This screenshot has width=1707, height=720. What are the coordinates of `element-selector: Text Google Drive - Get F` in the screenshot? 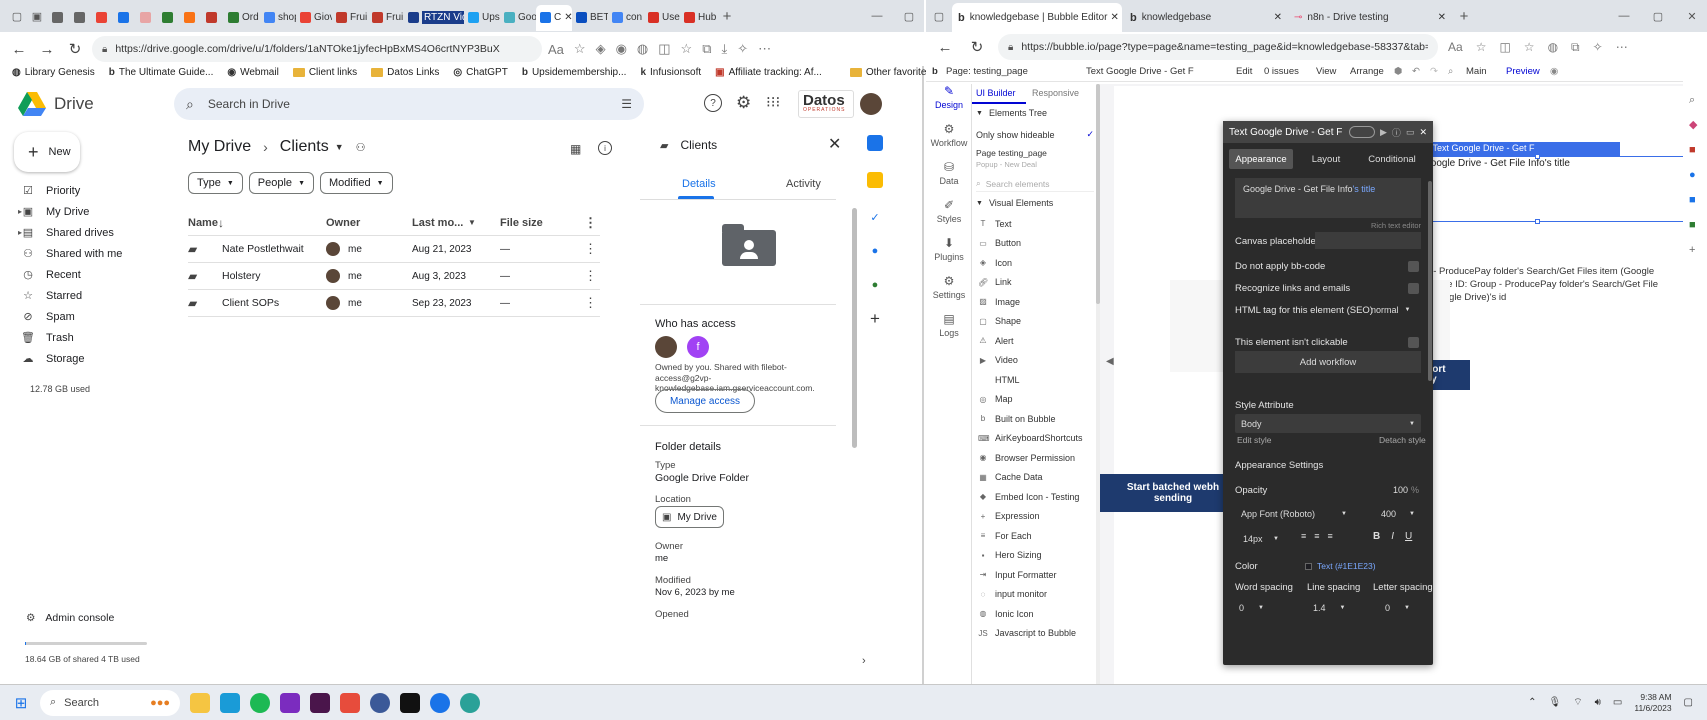 It's located at (1161, 71).